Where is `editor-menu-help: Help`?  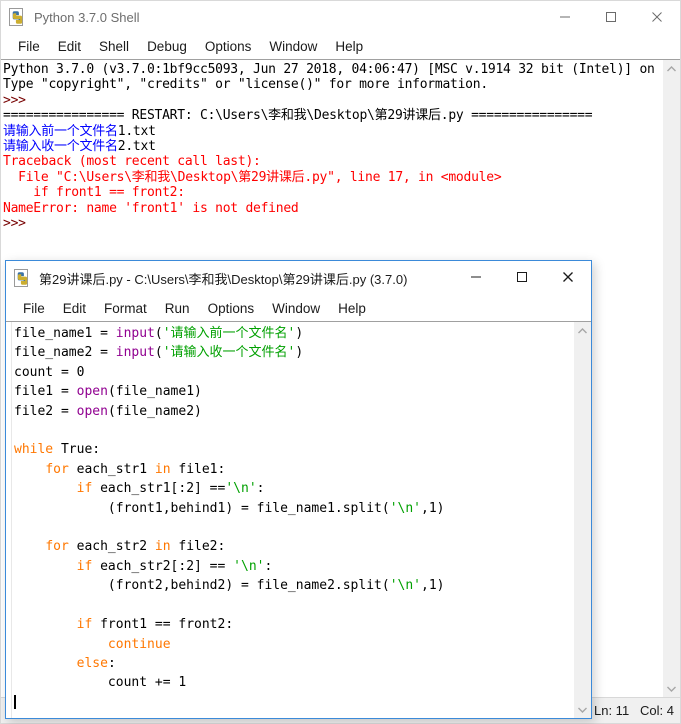
editor-menu-help: Help is located at coordinates (352, 308).